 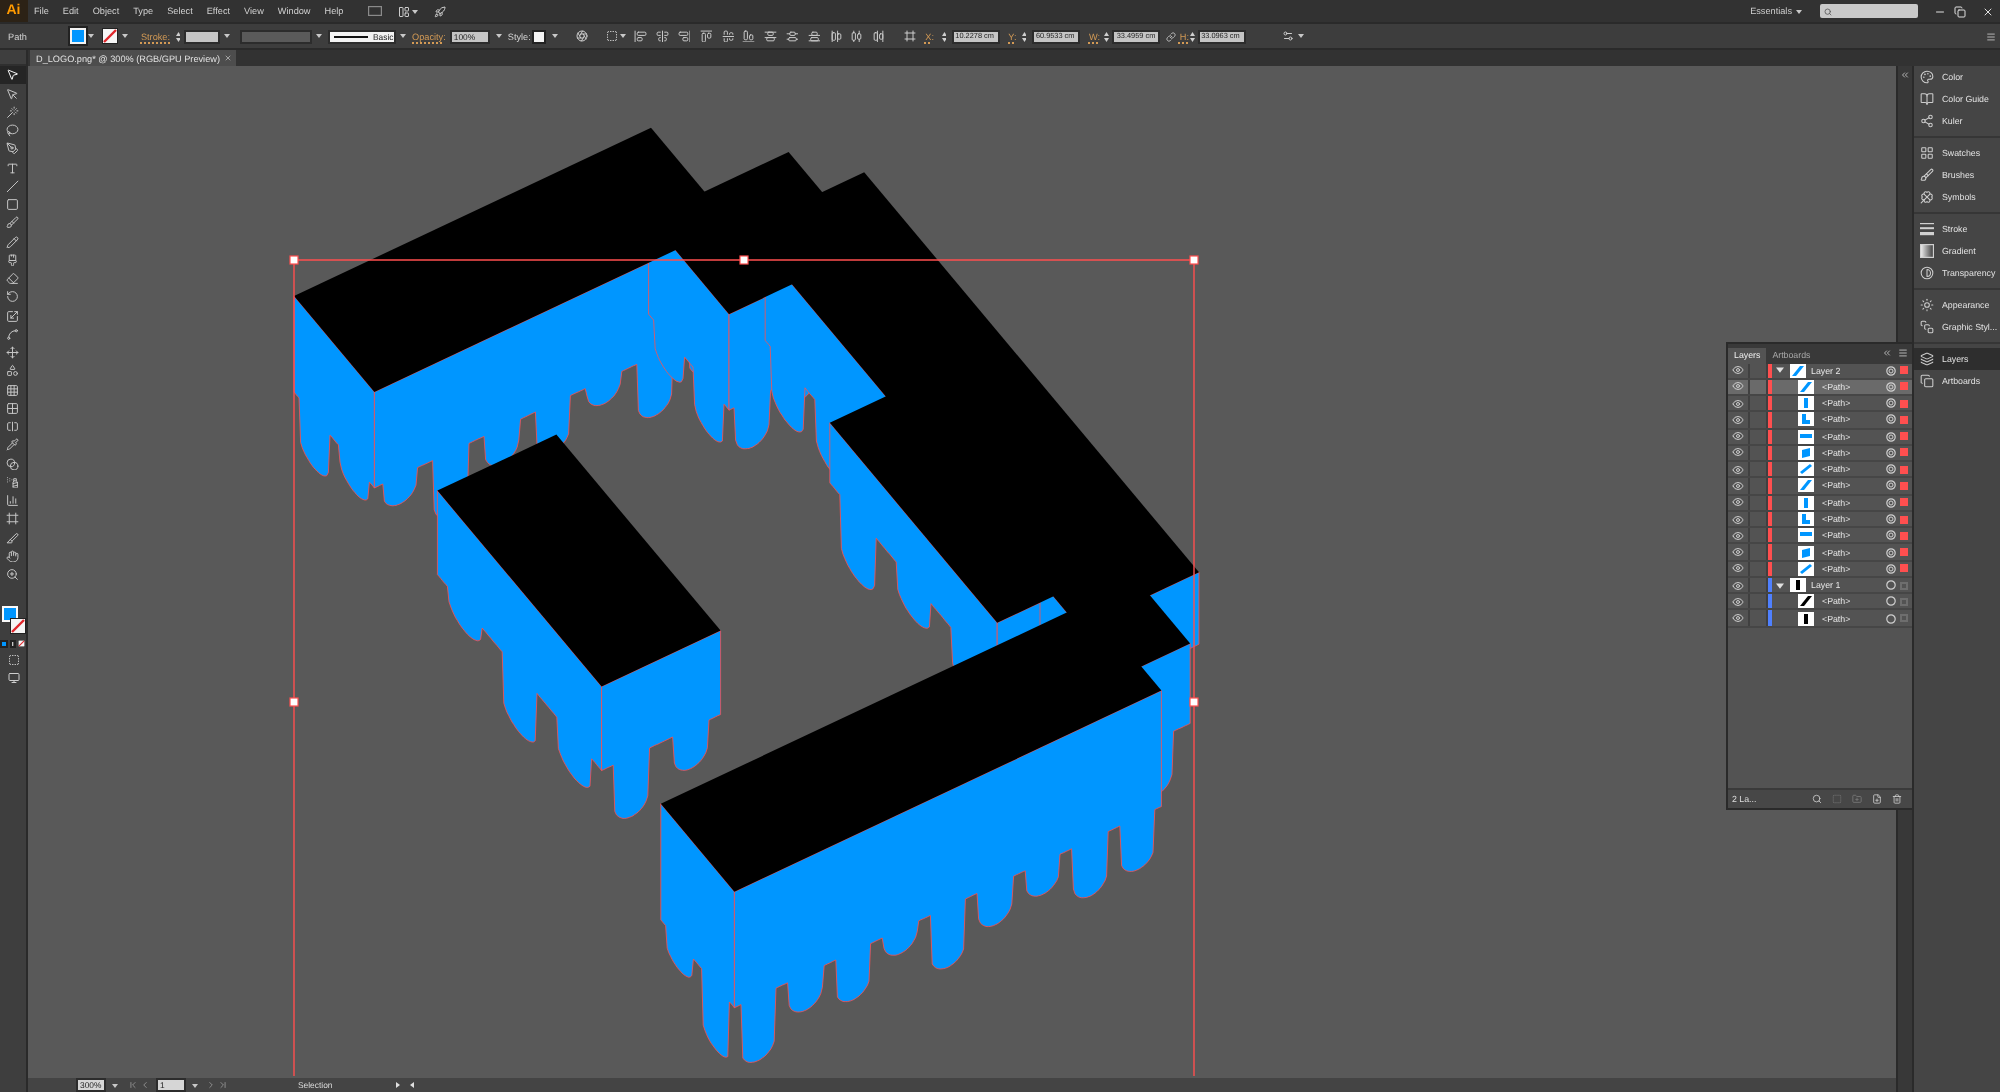 I want to click on close-icon, so click(x=1988, y=11).